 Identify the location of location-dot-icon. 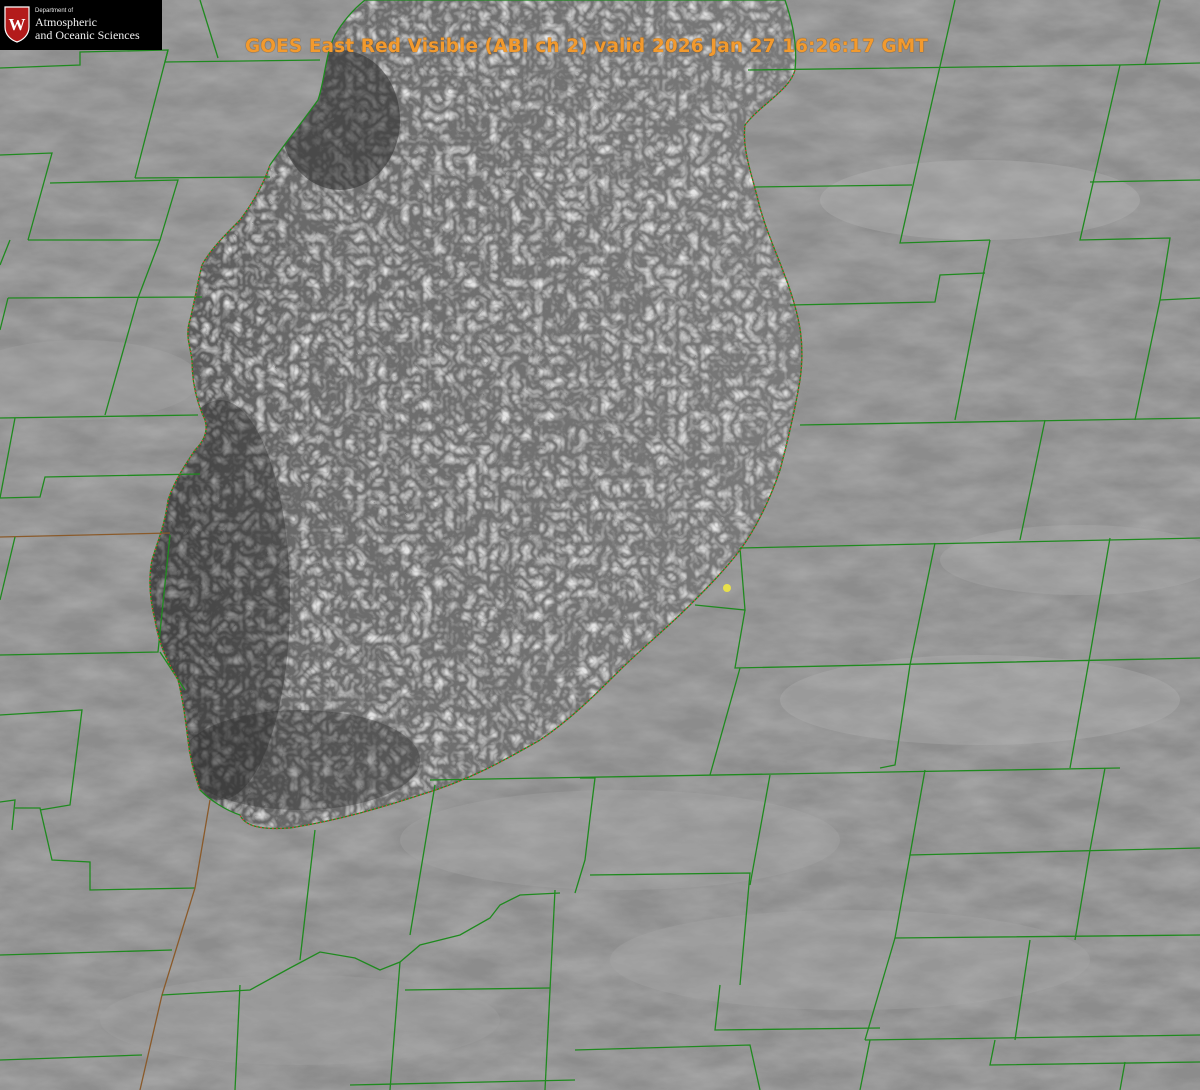
(727, 588).